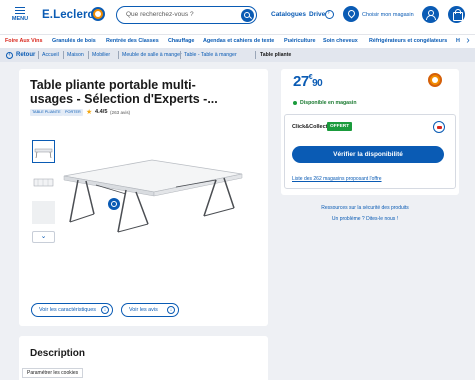  I want to click on view-features-button: Voir les caractéristiques ↓, so click(72, 310).